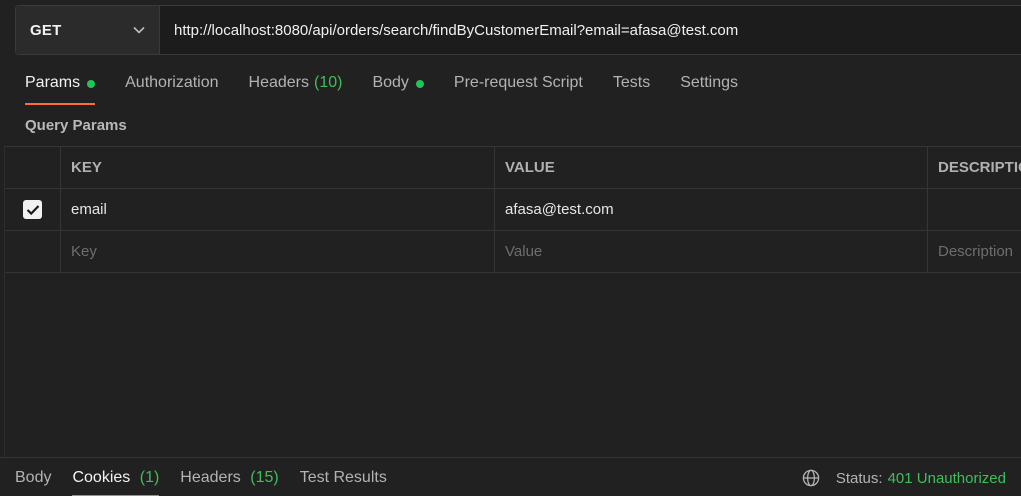 The height and width of the screenshot is (496, 1021). I want to click on globe-icon, so click(811, 478).